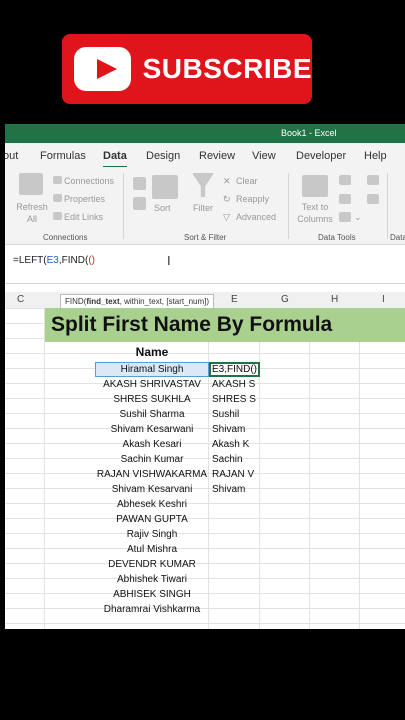 The height and width of the screenshot is (720, 405). What do you see at coordinates (315, 213) in the screenshot?
I see `text-to-columns-button: Text to Columns` at bounding box center [315, 213].